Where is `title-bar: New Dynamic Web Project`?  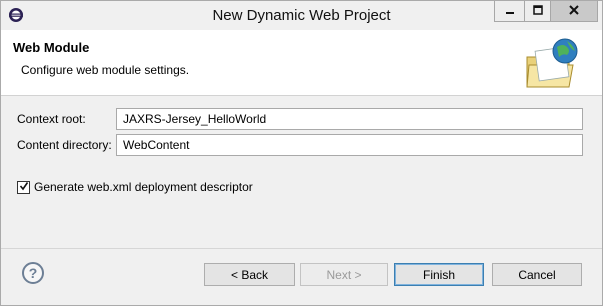
title-bar: New Dynamic Web Project is located at coordinates (301, 15).